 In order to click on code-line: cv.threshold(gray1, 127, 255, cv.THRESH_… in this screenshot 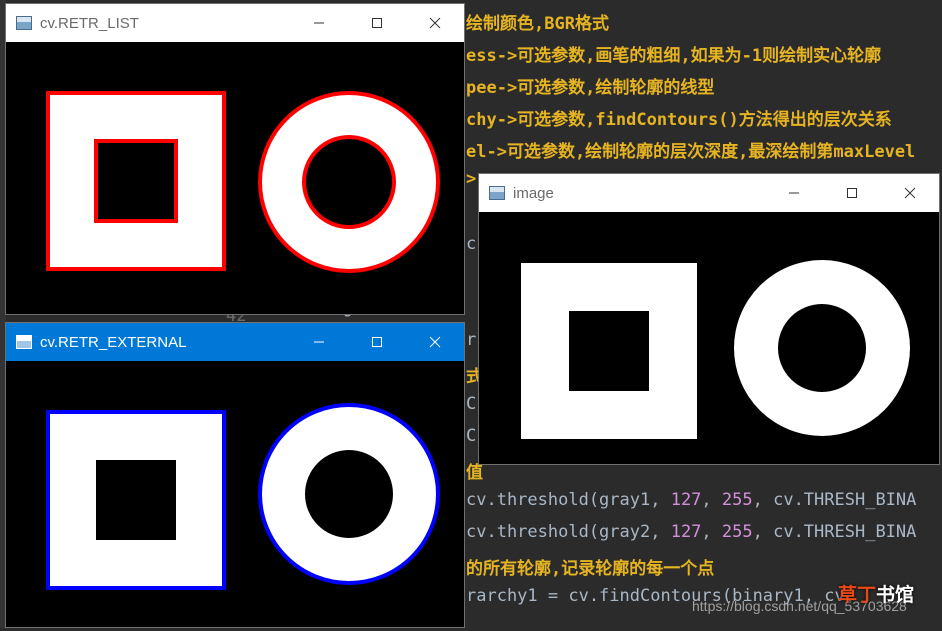, I will do `click(691, 500)`.